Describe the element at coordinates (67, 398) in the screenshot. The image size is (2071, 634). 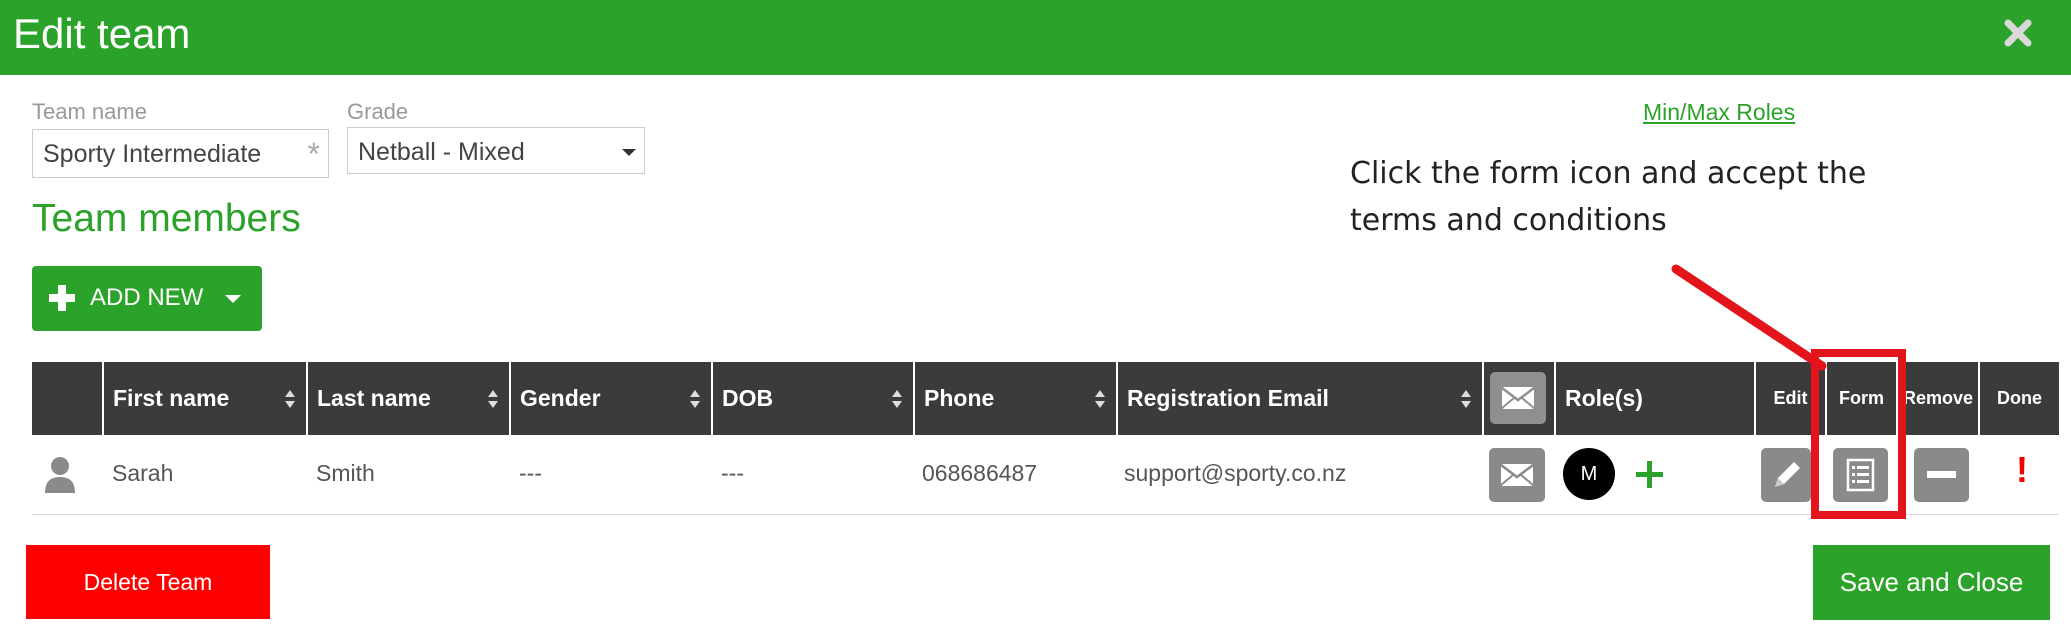
I see `th-avatar` at that location.